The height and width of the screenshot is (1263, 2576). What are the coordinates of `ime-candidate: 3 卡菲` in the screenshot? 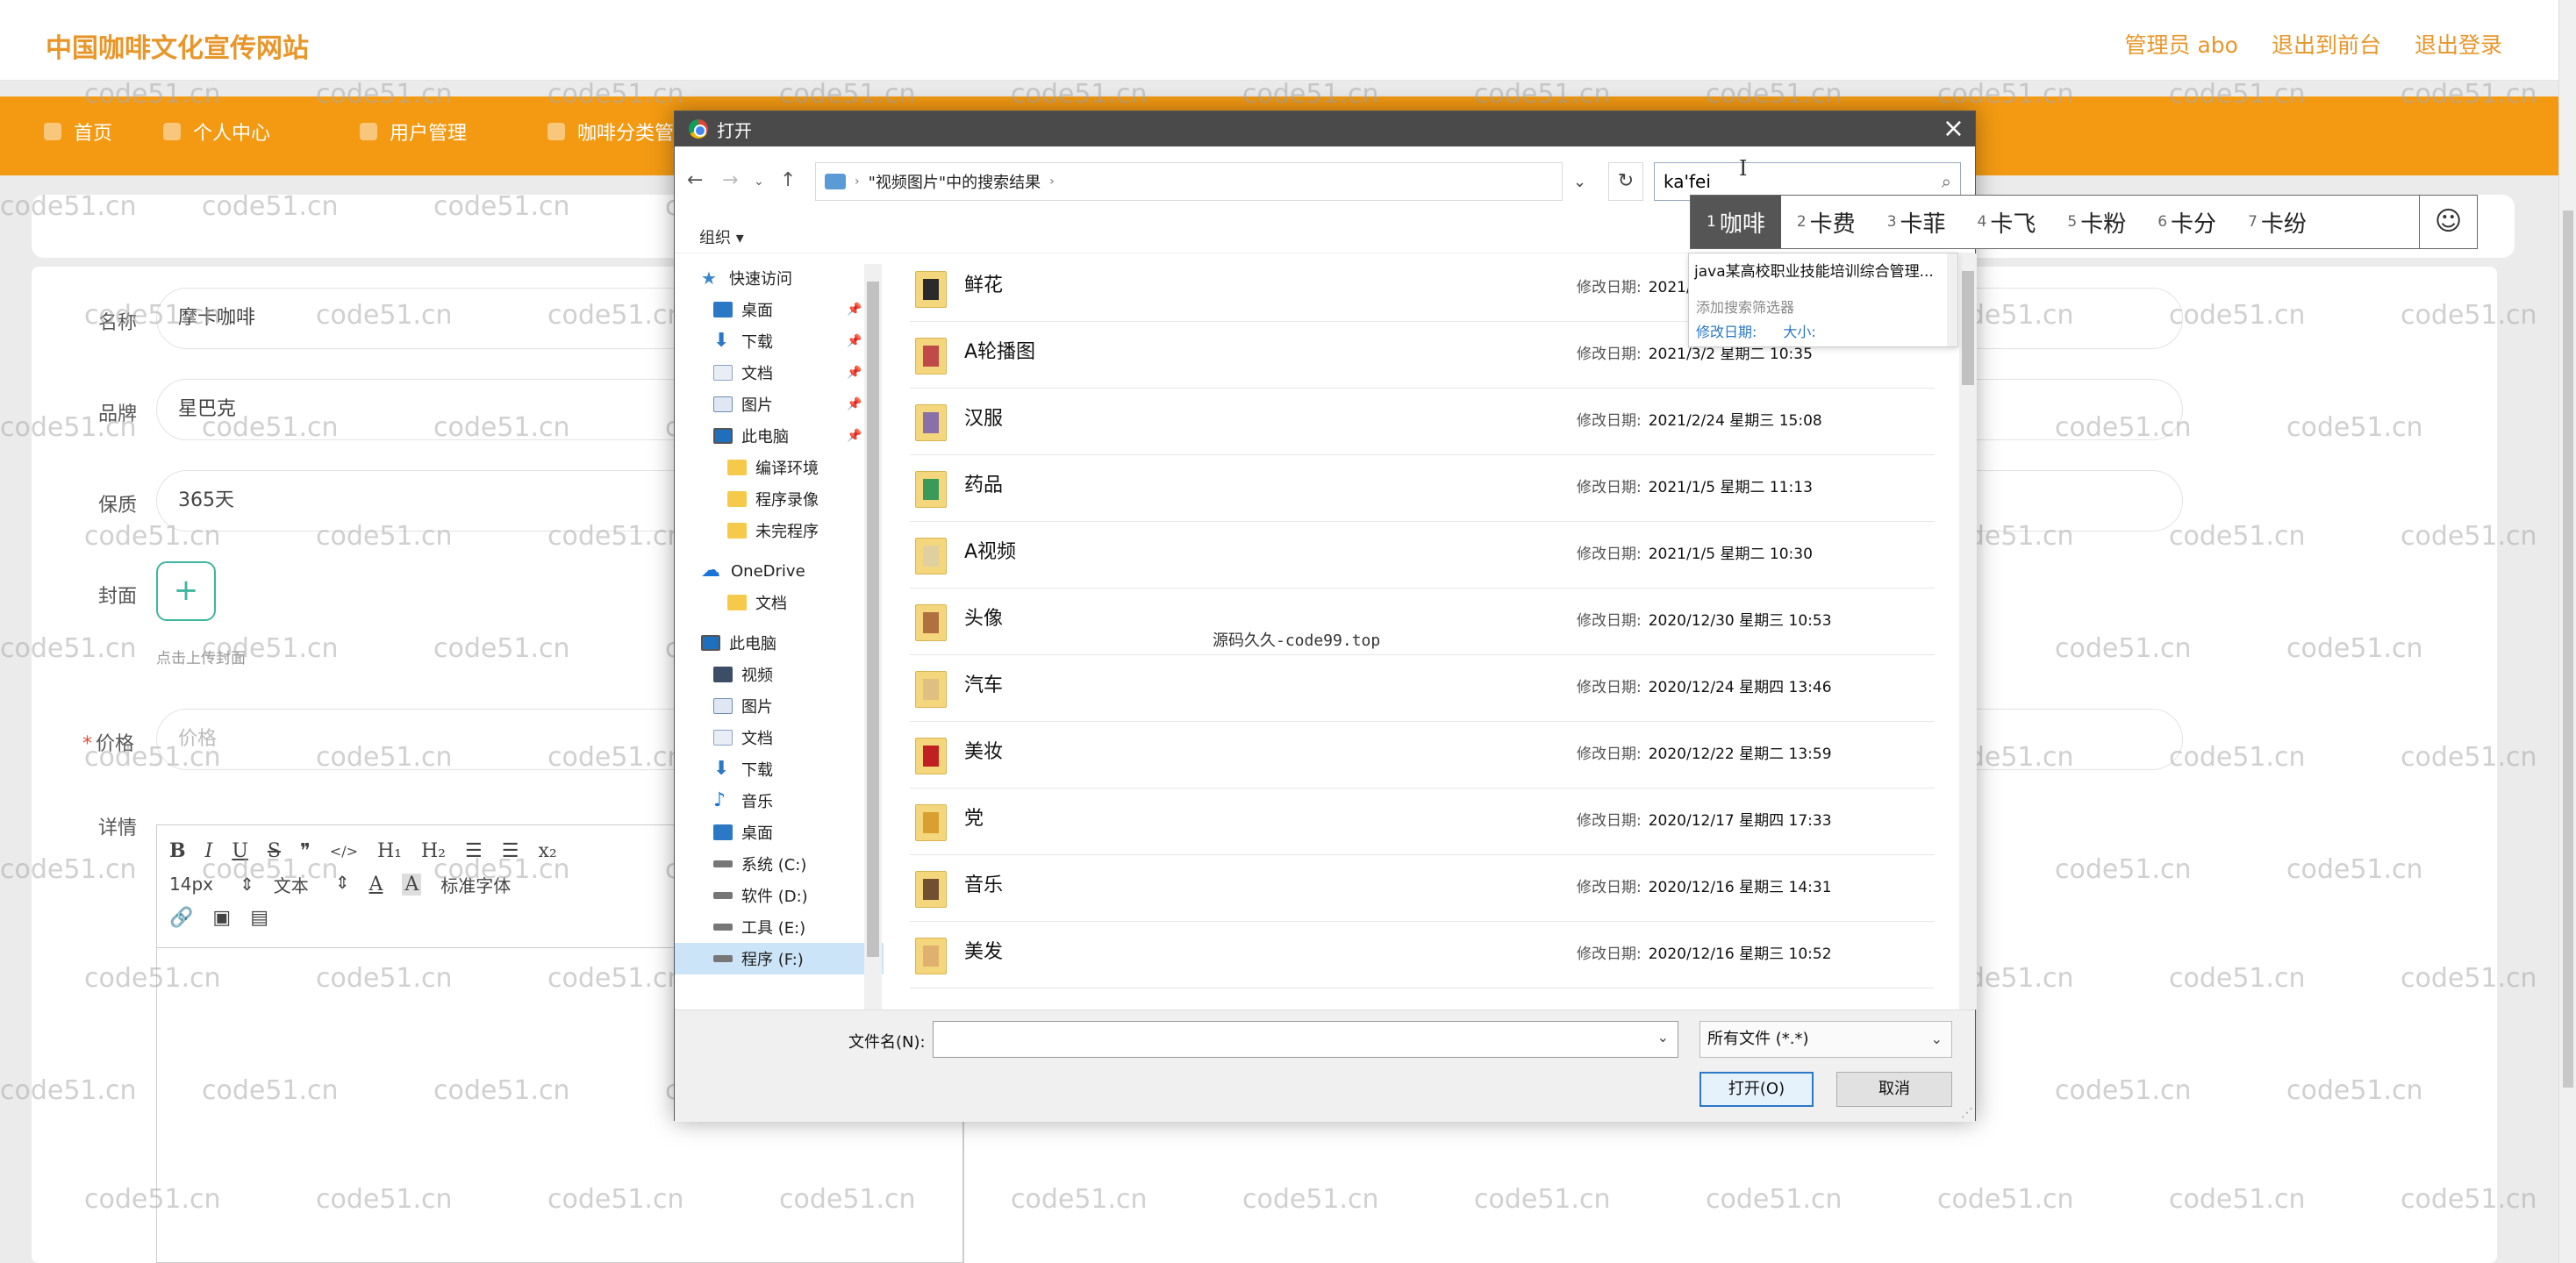 It's located at (1916, 222).